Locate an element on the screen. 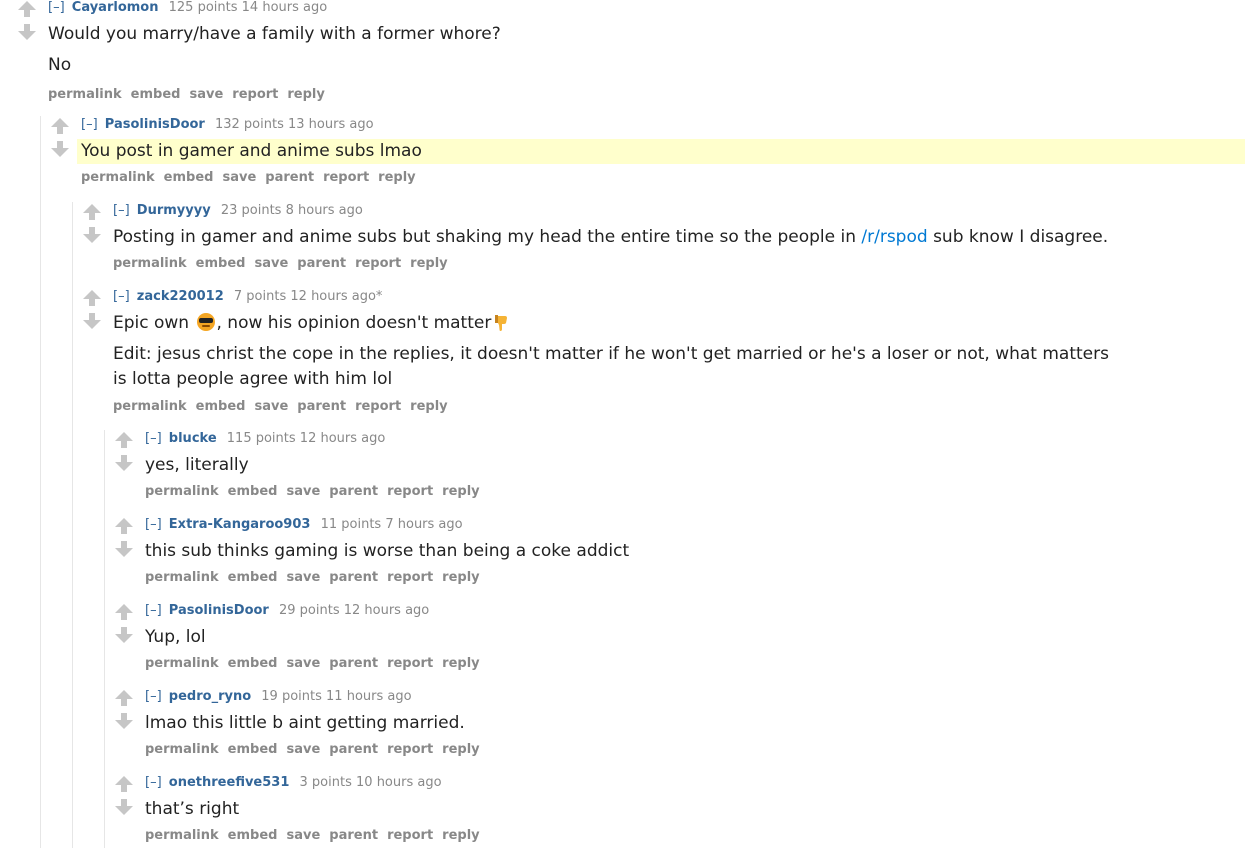  comment-author: onethreefive531 is located at coordinates (229, 782).